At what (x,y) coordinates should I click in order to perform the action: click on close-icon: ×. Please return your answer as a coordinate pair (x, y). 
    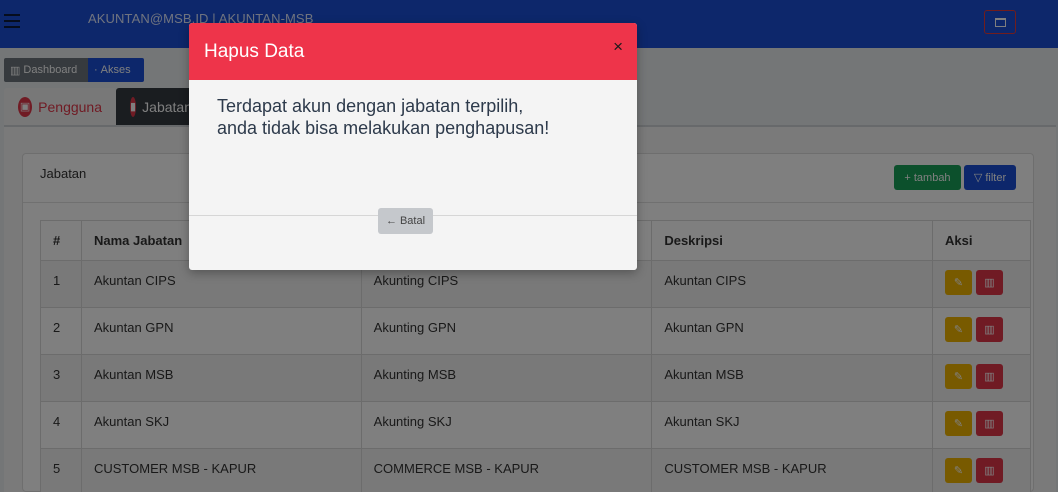
    Looking at the image, I should click on (618, 47).